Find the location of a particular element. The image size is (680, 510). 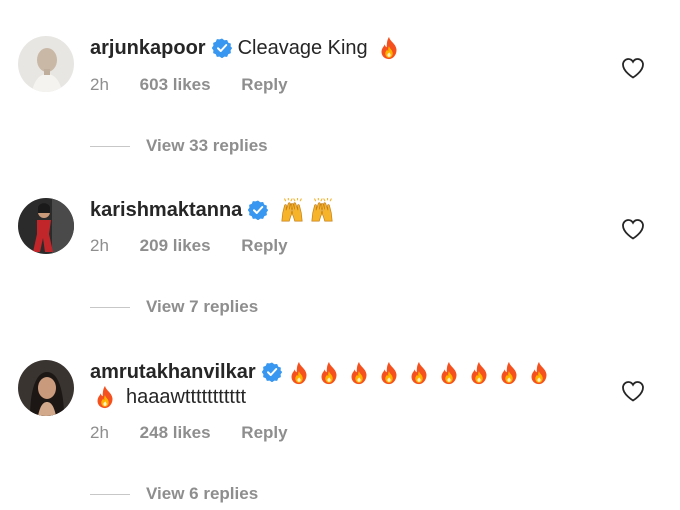

likes-count: 603 likes is located at coordinates (175, 84).